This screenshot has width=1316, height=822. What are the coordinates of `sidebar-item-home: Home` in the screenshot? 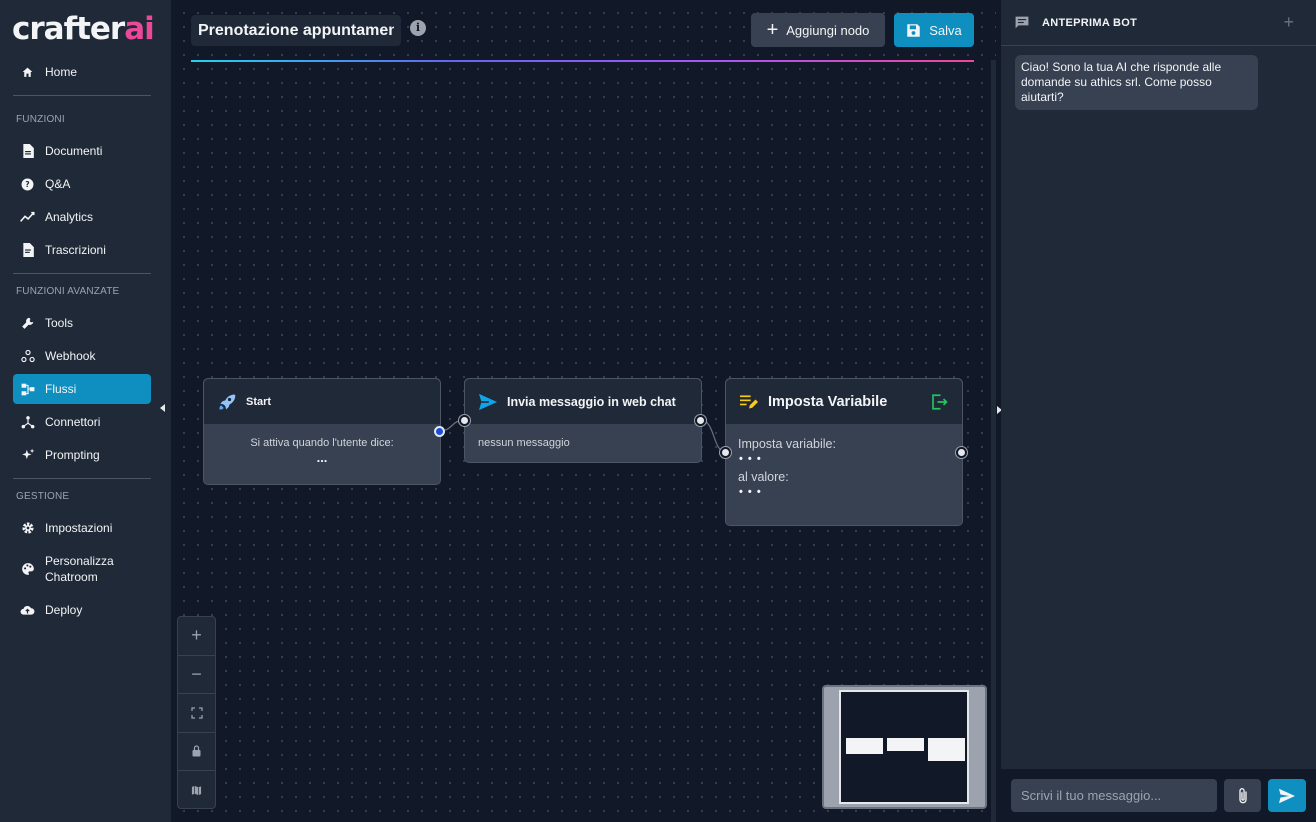 It's located at (82, 72).